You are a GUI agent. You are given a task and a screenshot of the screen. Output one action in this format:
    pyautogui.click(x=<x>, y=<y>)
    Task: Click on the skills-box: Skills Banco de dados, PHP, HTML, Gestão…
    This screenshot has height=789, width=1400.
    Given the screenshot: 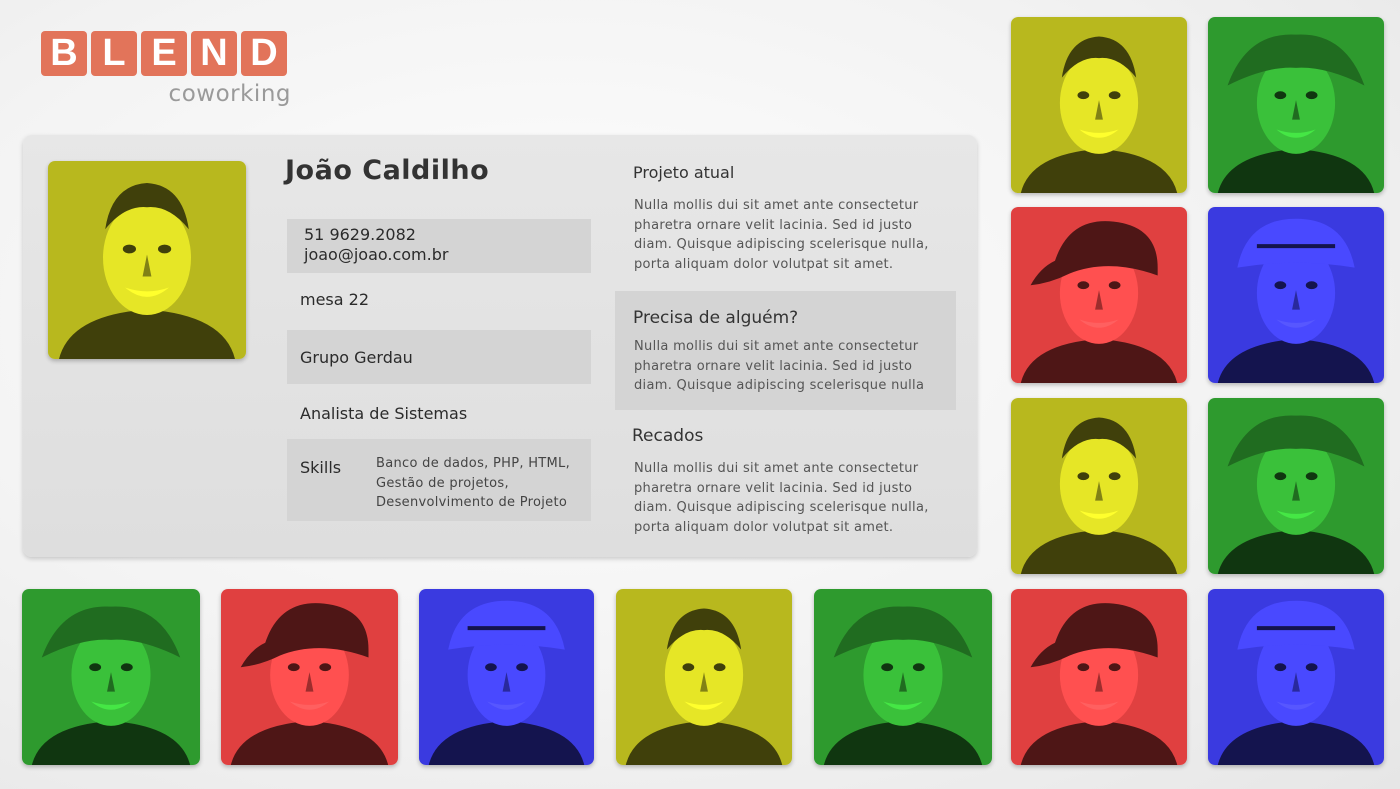 What is the action you would take?
    pyautogui.click(x=439, y=480)
    